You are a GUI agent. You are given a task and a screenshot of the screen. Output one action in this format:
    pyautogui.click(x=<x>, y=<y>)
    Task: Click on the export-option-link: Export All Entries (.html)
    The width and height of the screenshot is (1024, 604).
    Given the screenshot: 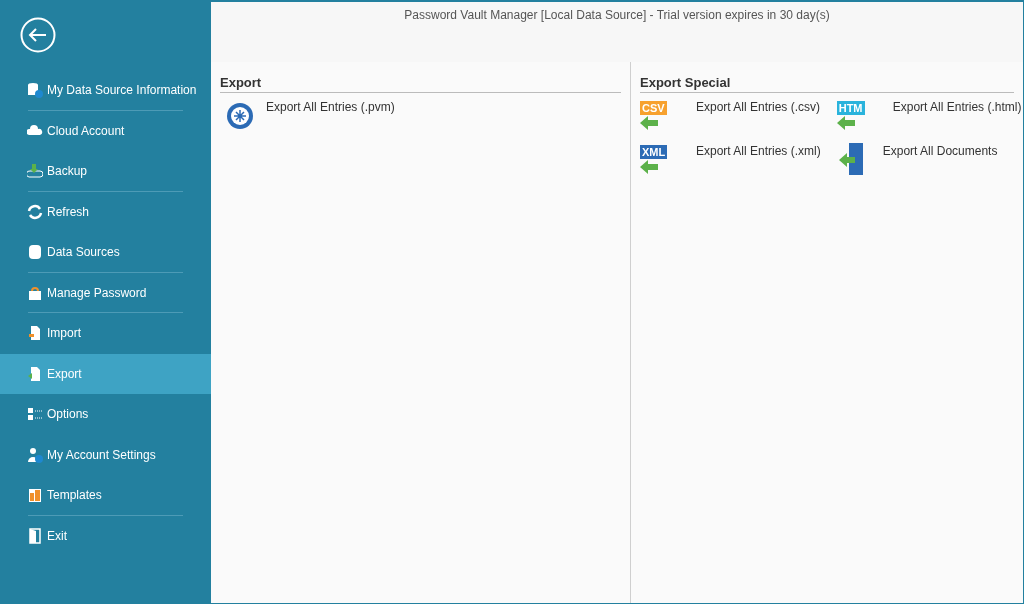 What is the action you would take?
    pyautogui.click(x=957, y=105)
    